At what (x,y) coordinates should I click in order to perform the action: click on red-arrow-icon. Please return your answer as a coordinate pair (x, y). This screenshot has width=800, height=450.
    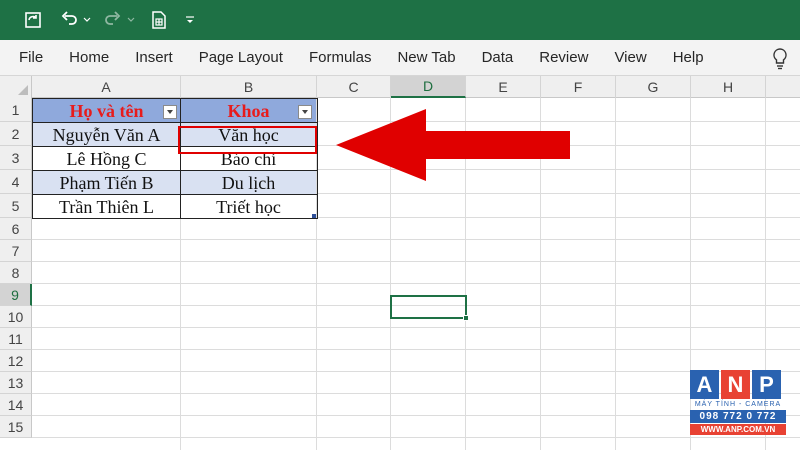
    Looking at the image, I should click on (453, 145).